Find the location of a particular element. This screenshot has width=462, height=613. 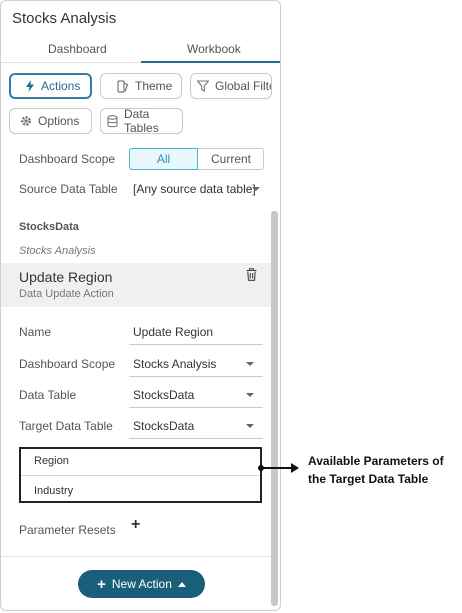

global-filter-button-label: Global Filter is located at coordinates (243, 86).